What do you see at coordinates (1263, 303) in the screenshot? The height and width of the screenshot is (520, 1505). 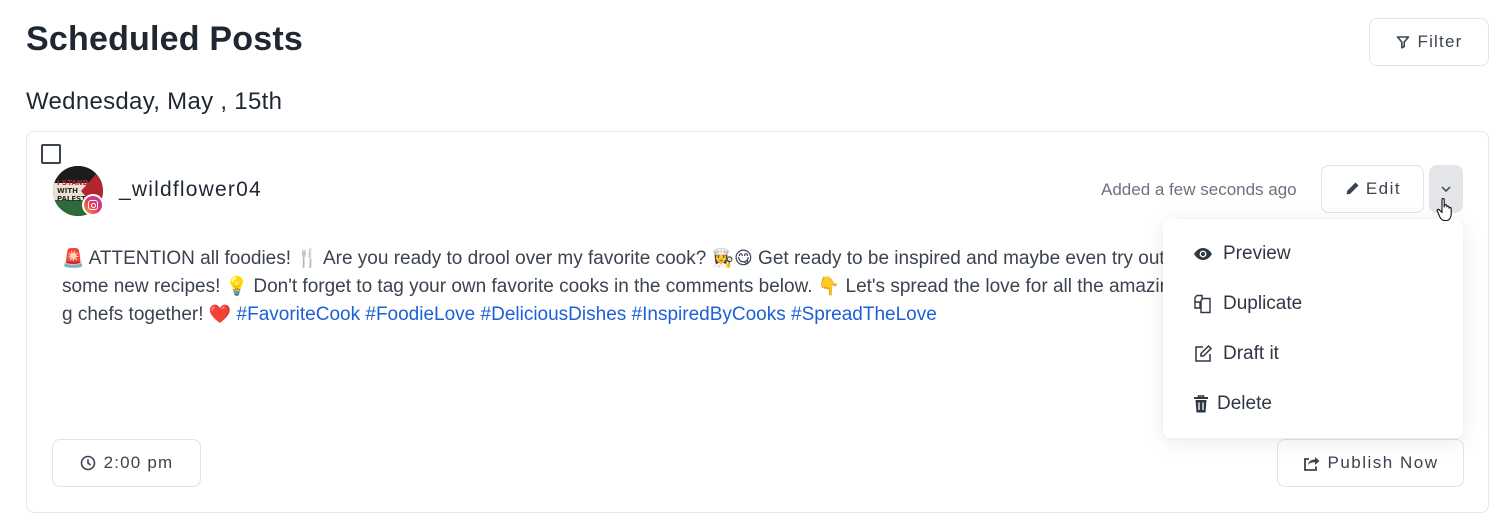 I see `menu-item-label: Duplicate` at bounding box center [1263, 303].